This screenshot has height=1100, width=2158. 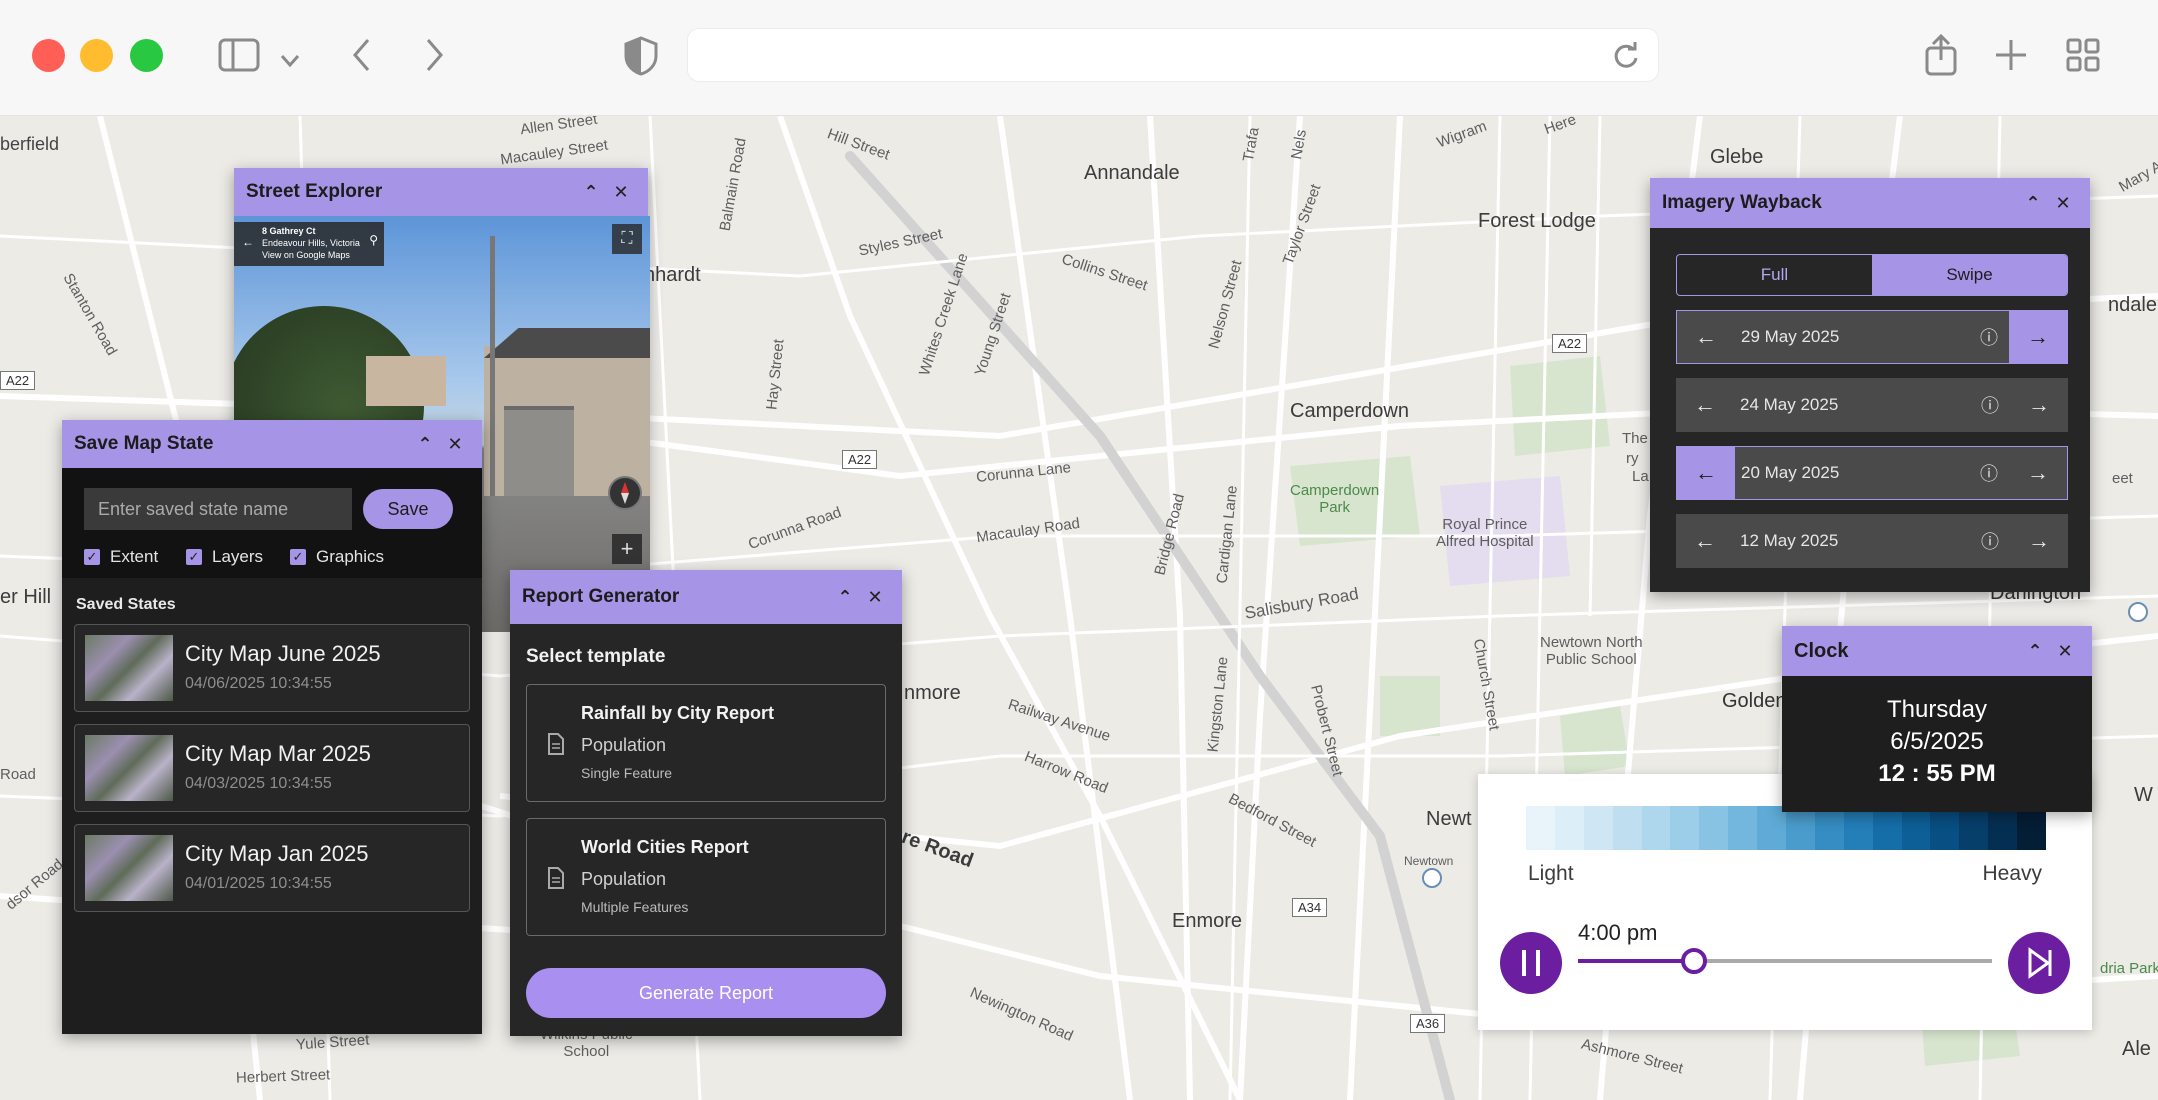 I want to click on wayback-date-row: ← 29 May 2025 ⓘ →, so click(x=1872, y=337).